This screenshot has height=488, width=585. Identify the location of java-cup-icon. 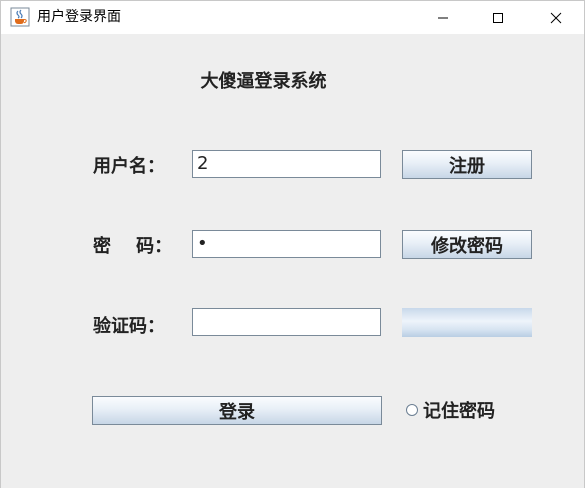
(20, 17).